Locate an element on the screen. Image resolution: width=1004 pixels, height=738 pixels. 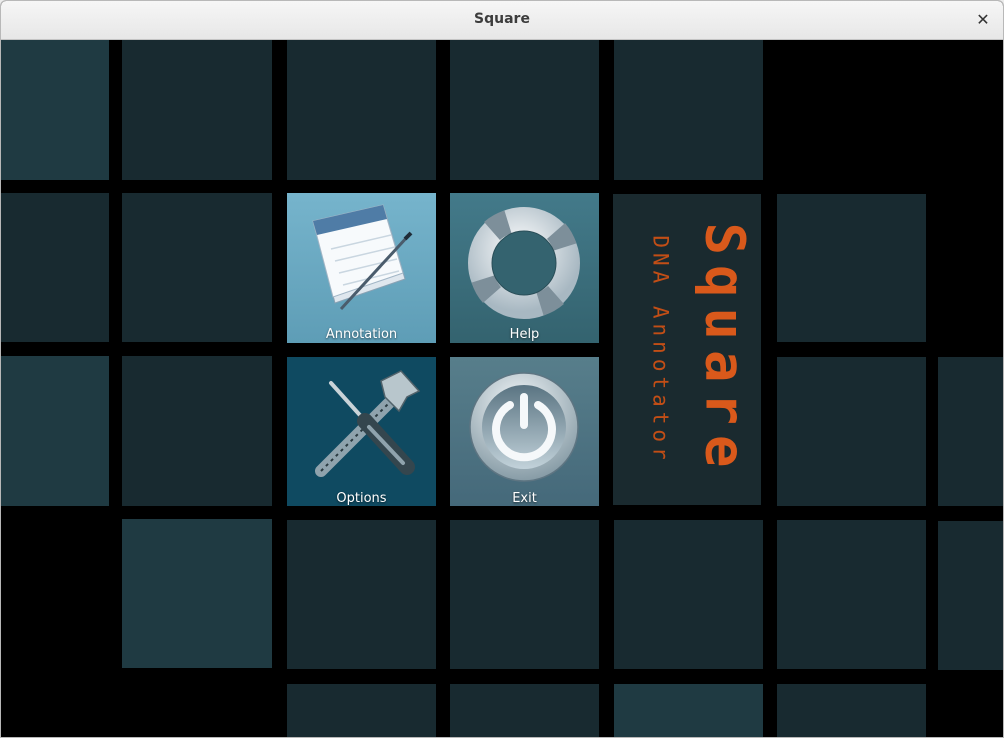
app-logo: Square DNA Annotator is located at coordinates (687, 350).